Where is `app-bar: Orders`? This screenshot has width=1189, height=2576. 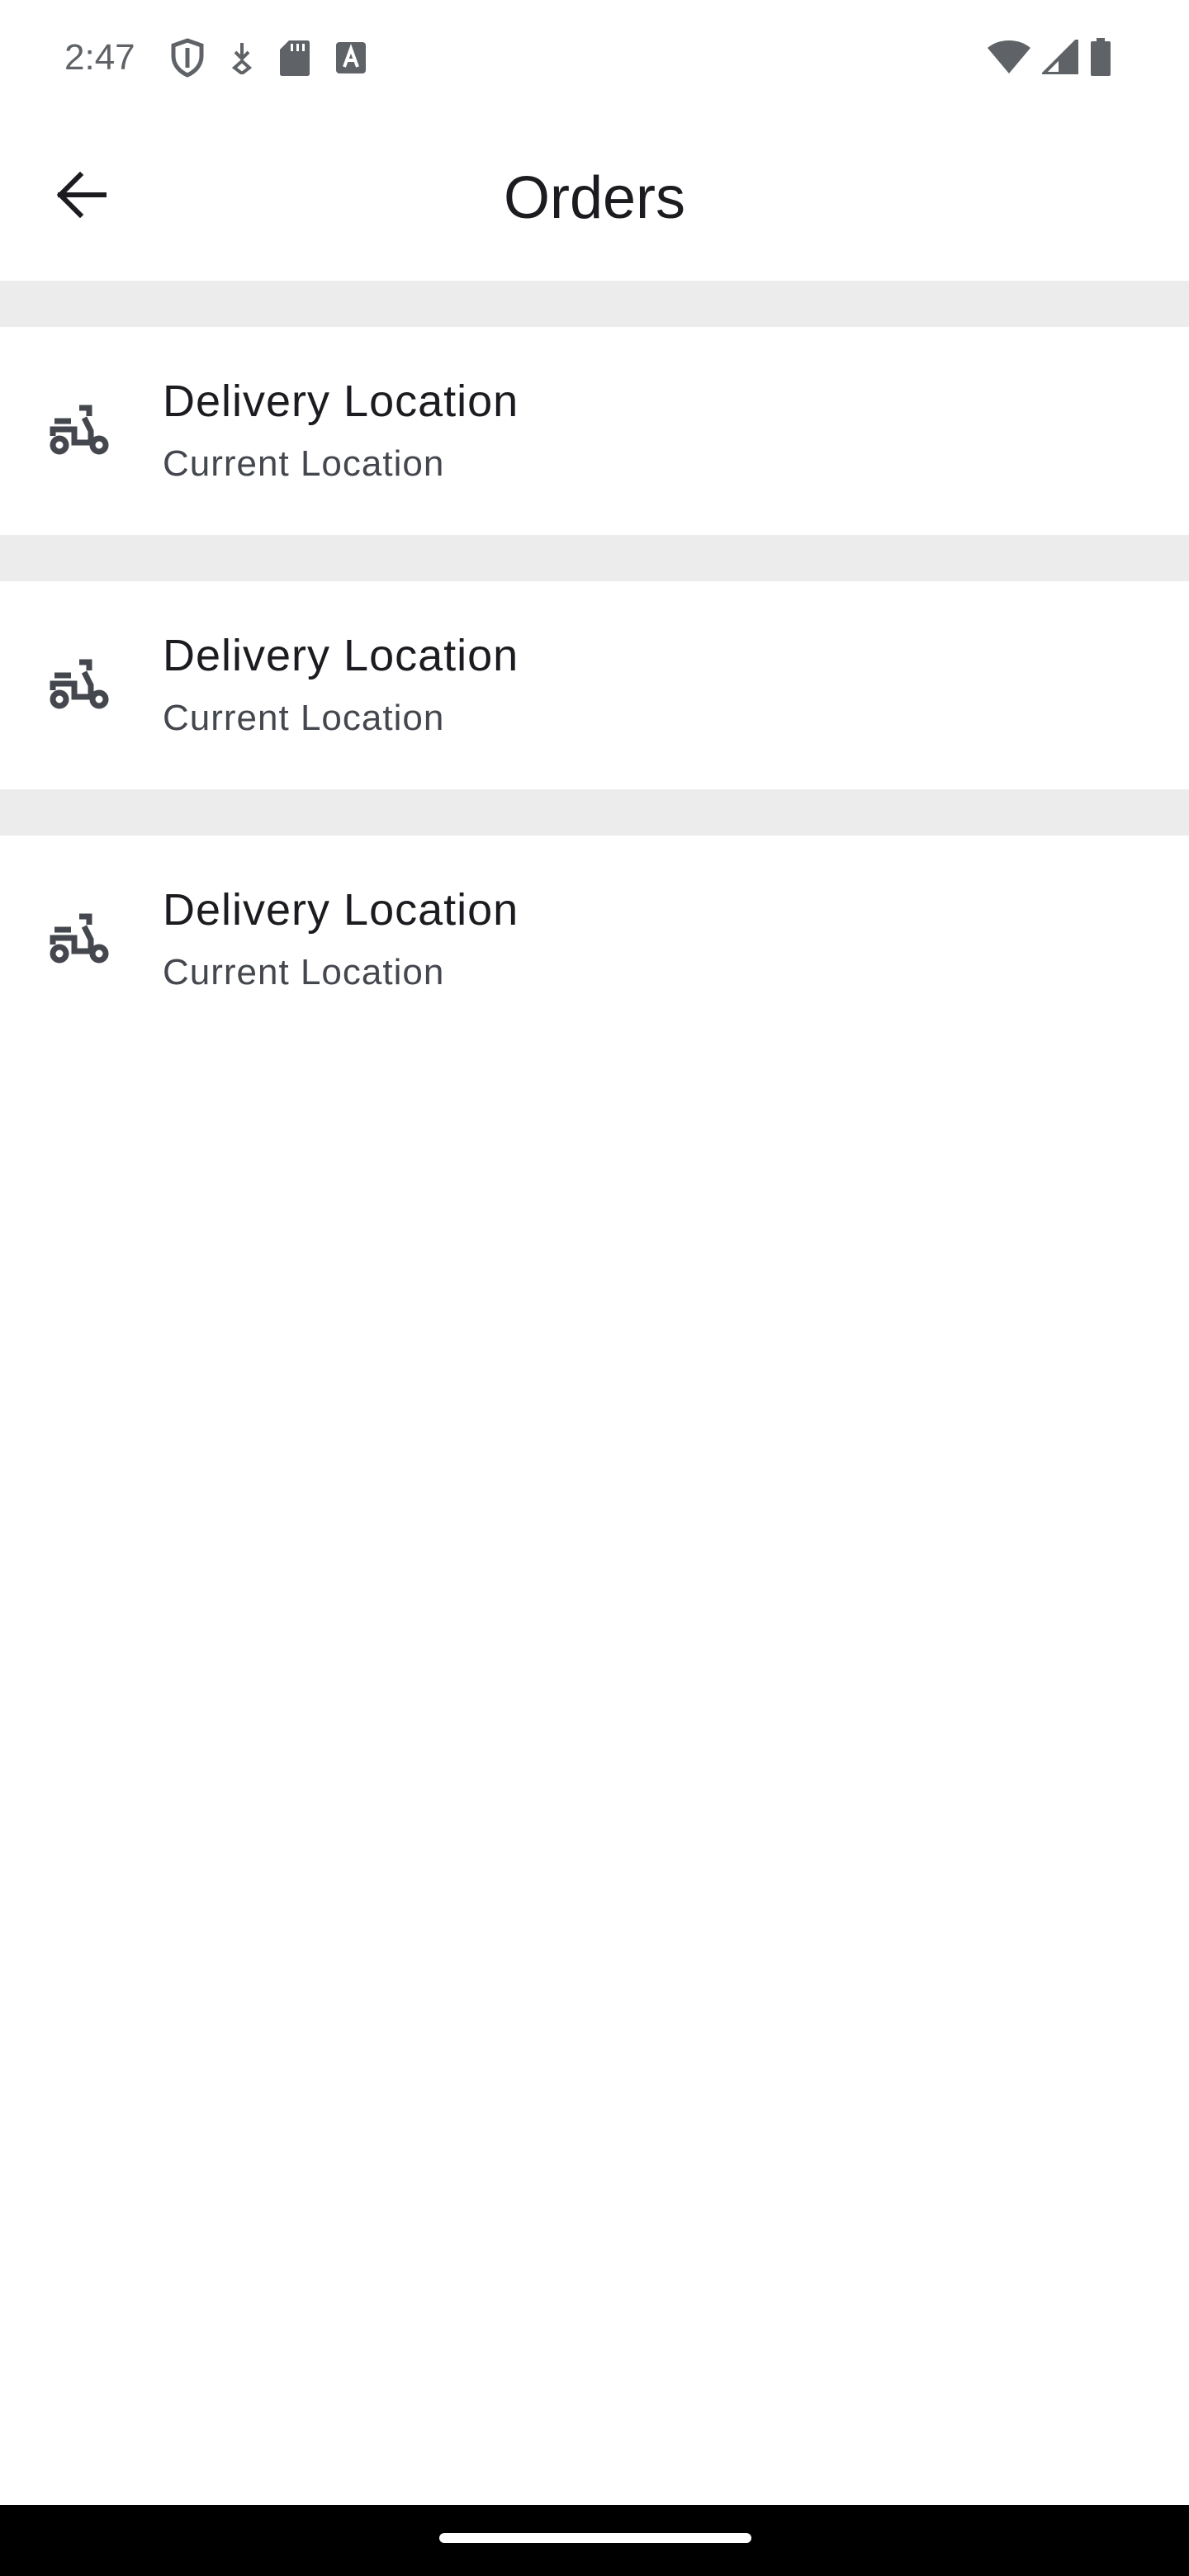
app-bar: Orders is located at coordinates (594, 198).